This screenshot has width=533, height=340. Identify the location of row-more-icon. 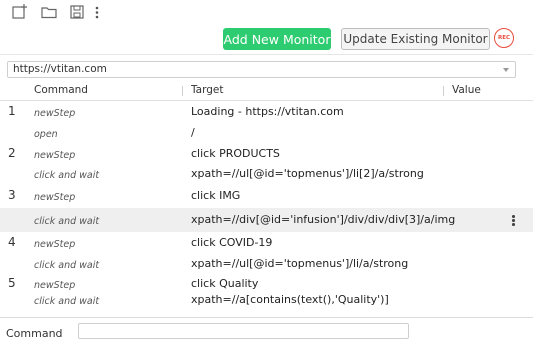
(514, 221).